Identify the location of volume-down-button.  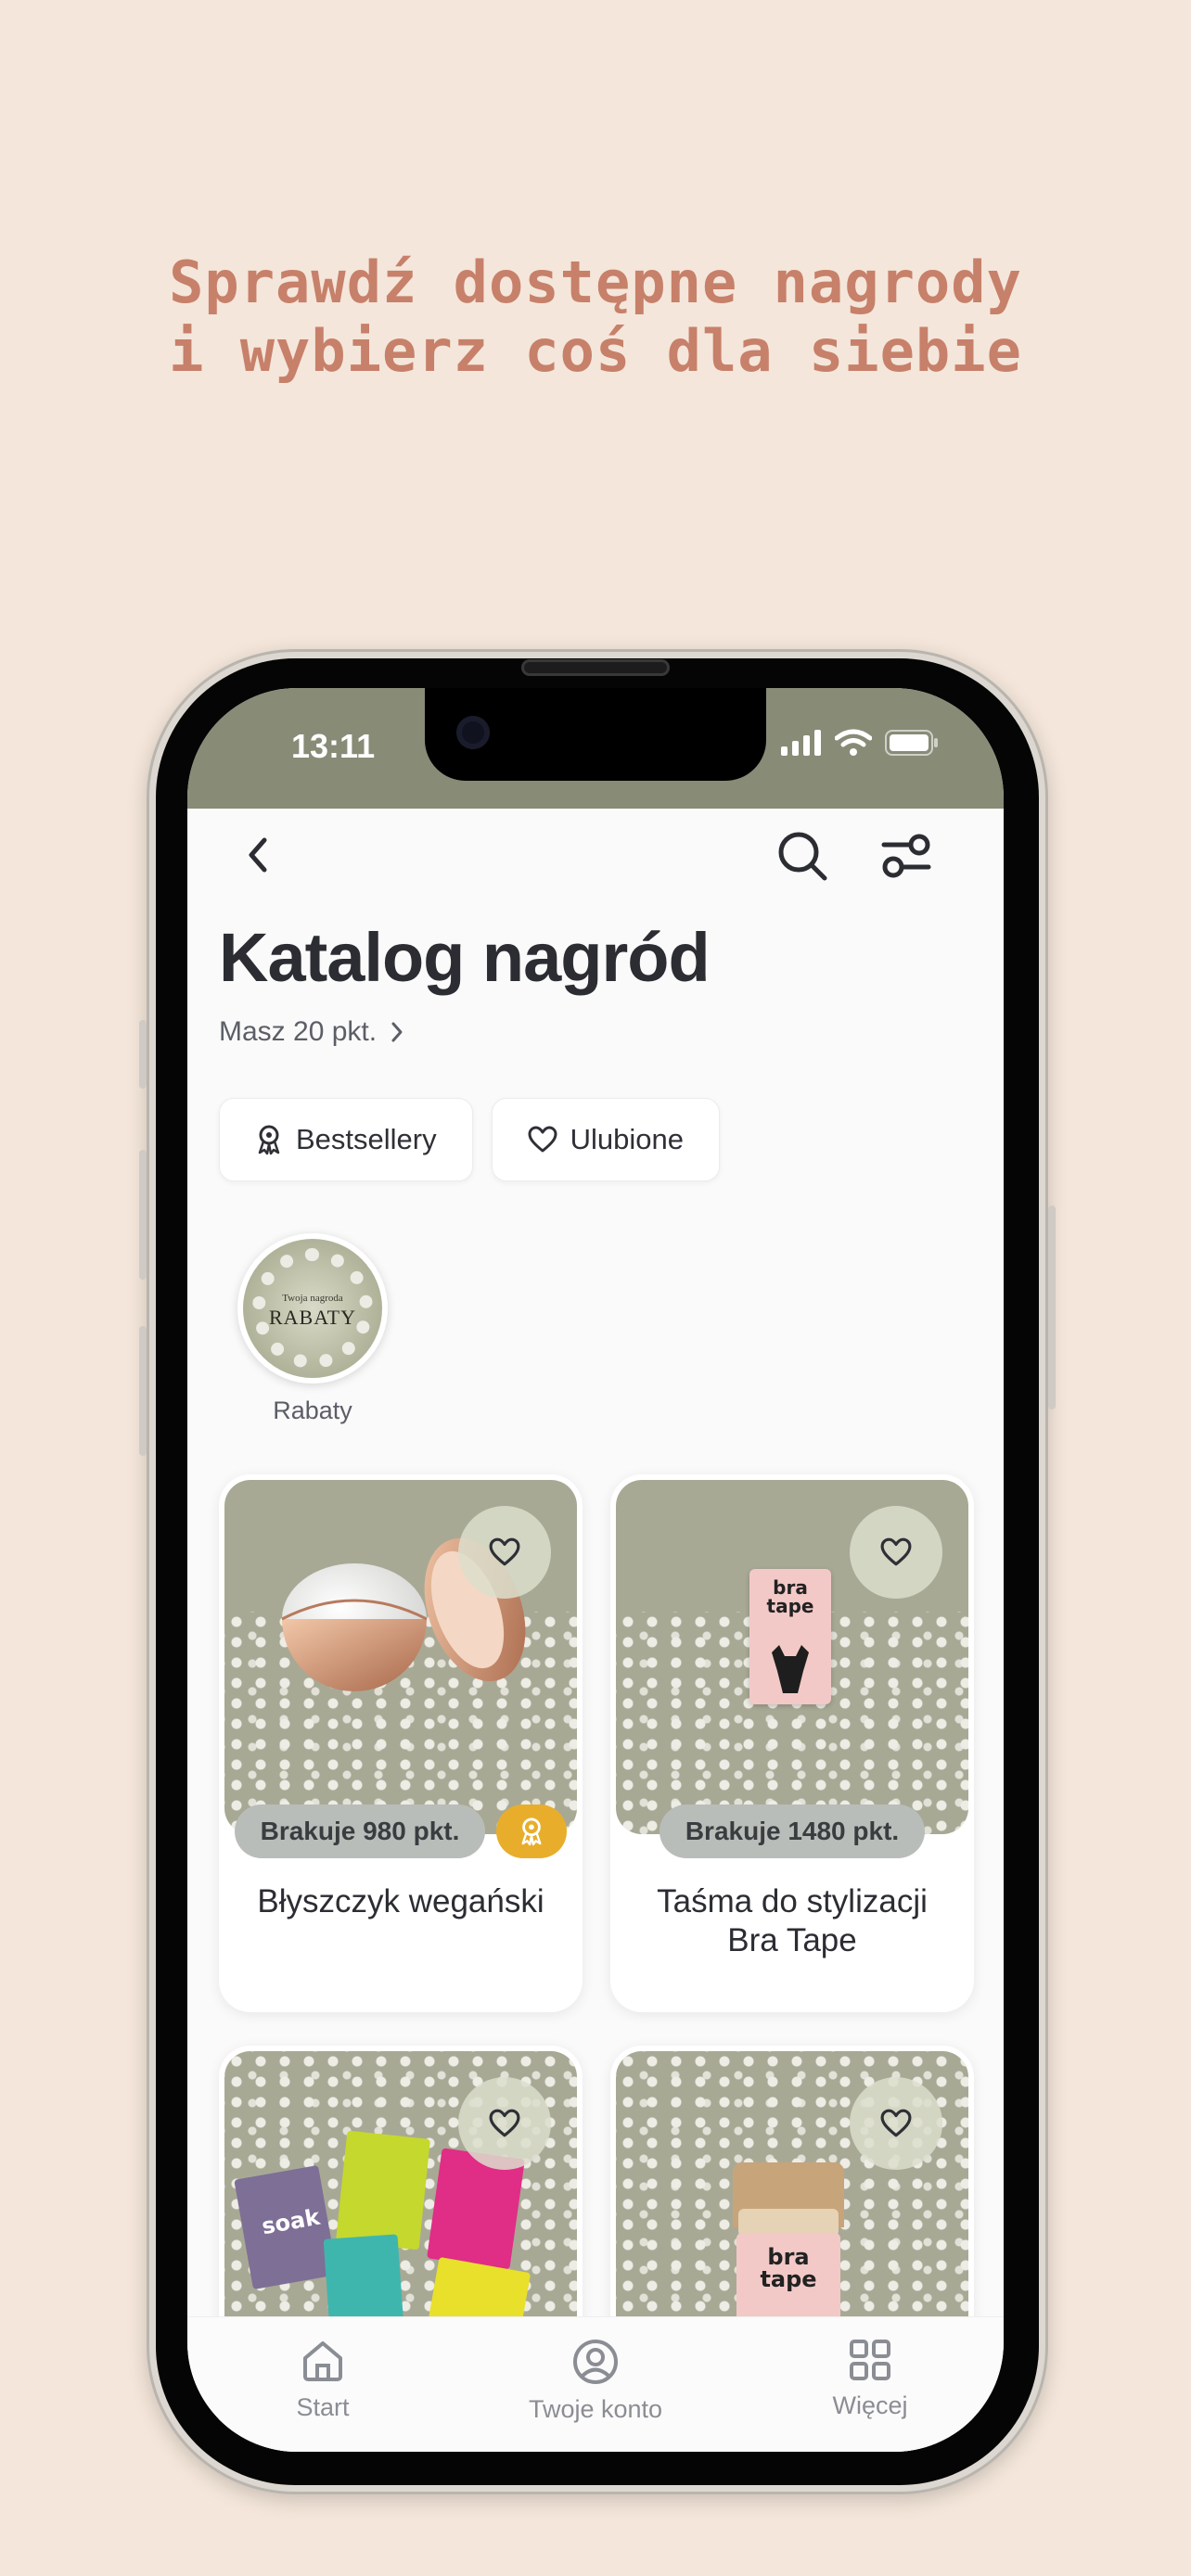
(143, 1391).